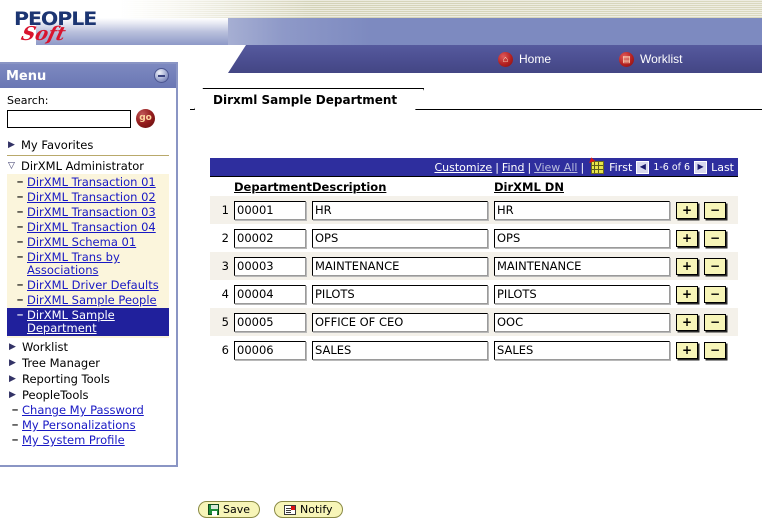  I want to click on grid-header-description: Description, so click(349, 187).